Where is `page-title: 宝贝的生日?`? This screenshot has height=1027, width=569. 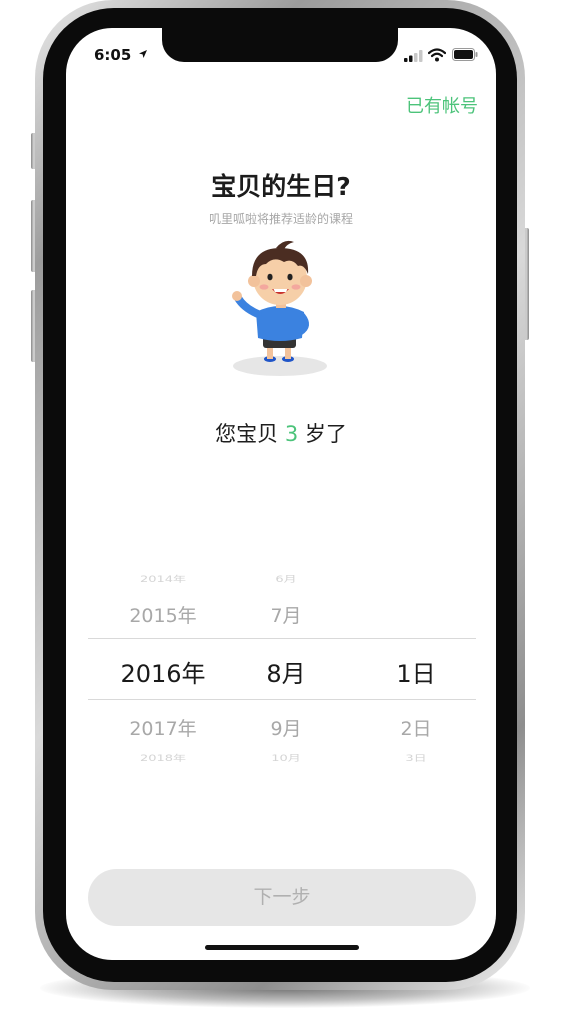 page-title: 宝贝的生日? is located at coordinates (281, 186).